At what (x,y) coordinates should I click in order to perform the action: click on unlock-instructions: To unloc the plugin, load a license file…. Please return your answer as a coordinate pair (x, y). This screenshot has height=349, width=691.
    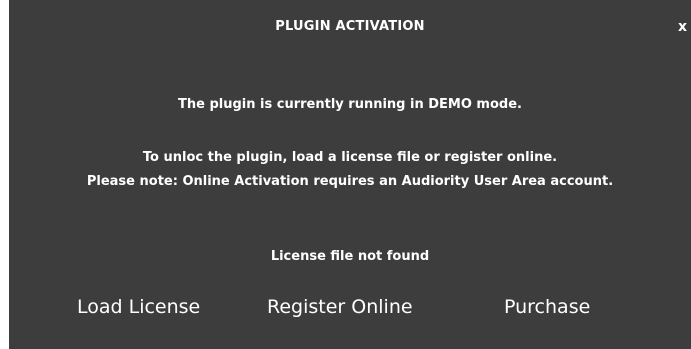
    Looking at the image, I should click on (350, 157).